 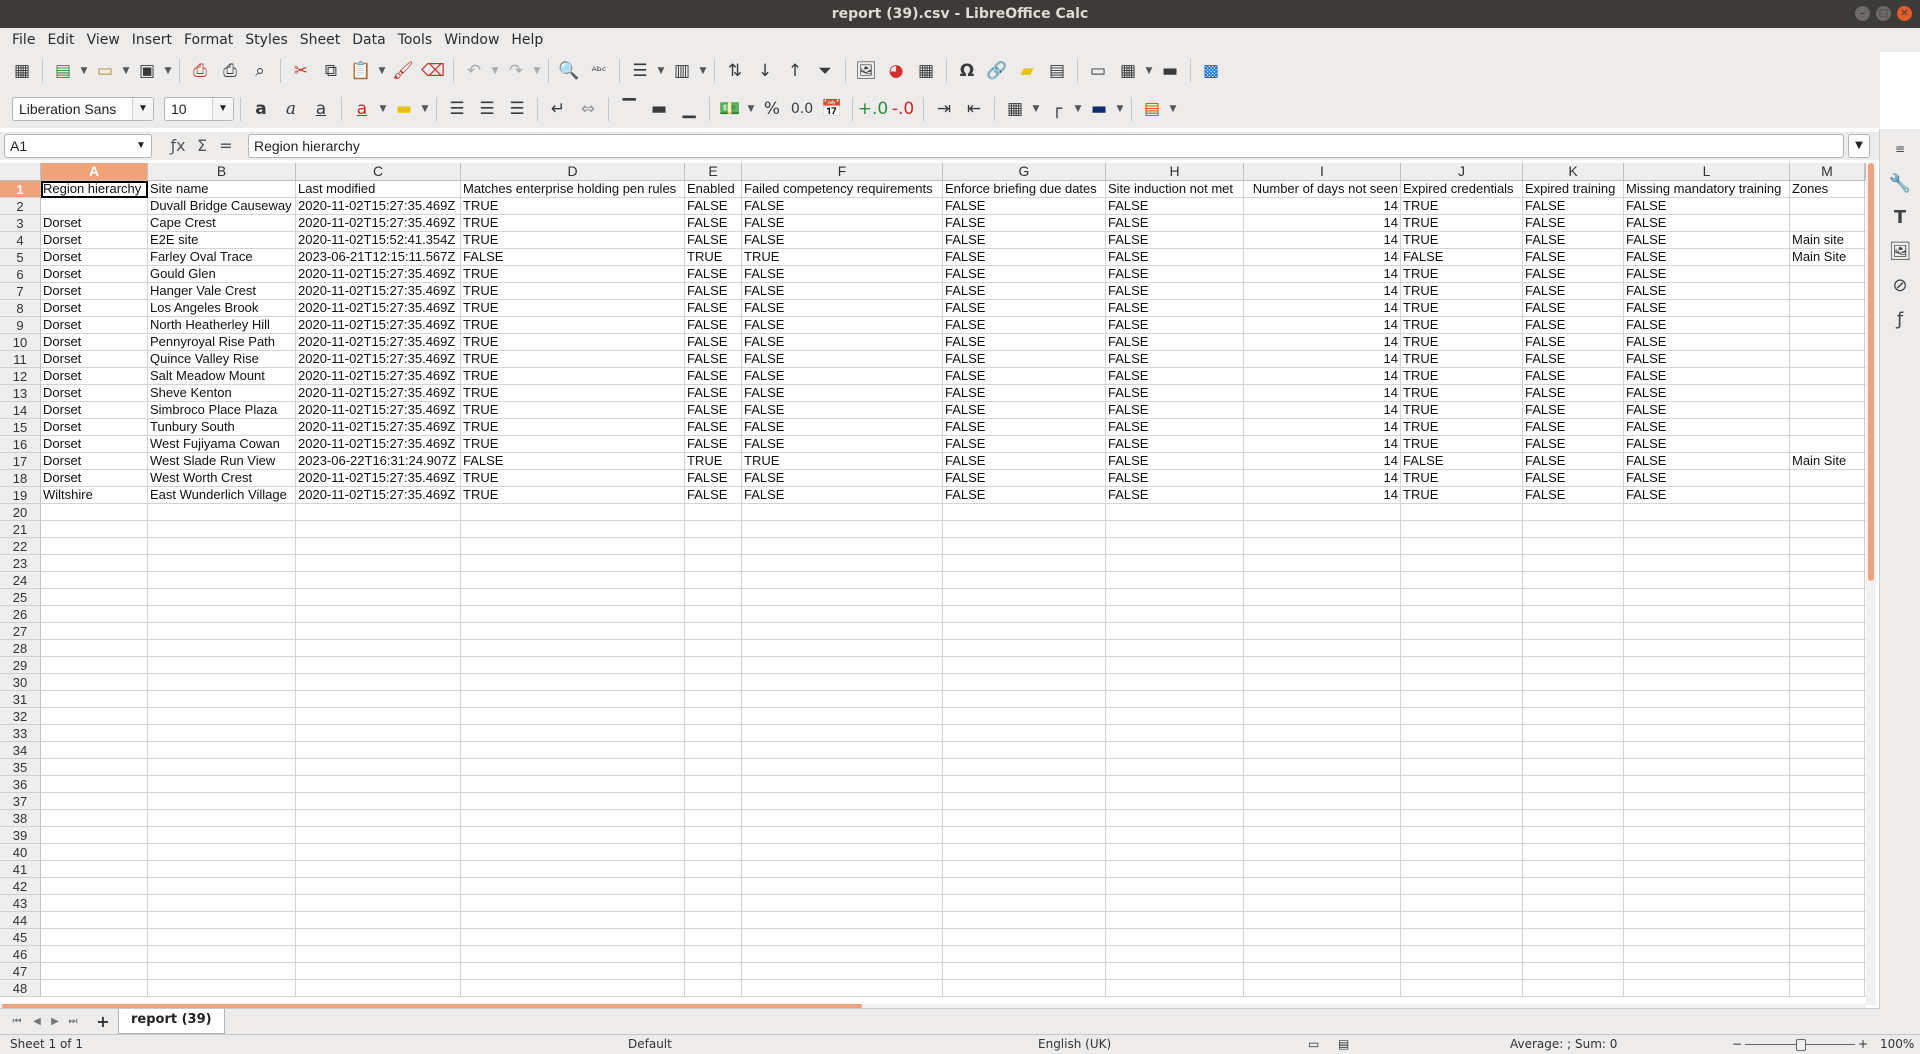 I want to click on align-left-icon: ☰, so click(x=457, y=109).